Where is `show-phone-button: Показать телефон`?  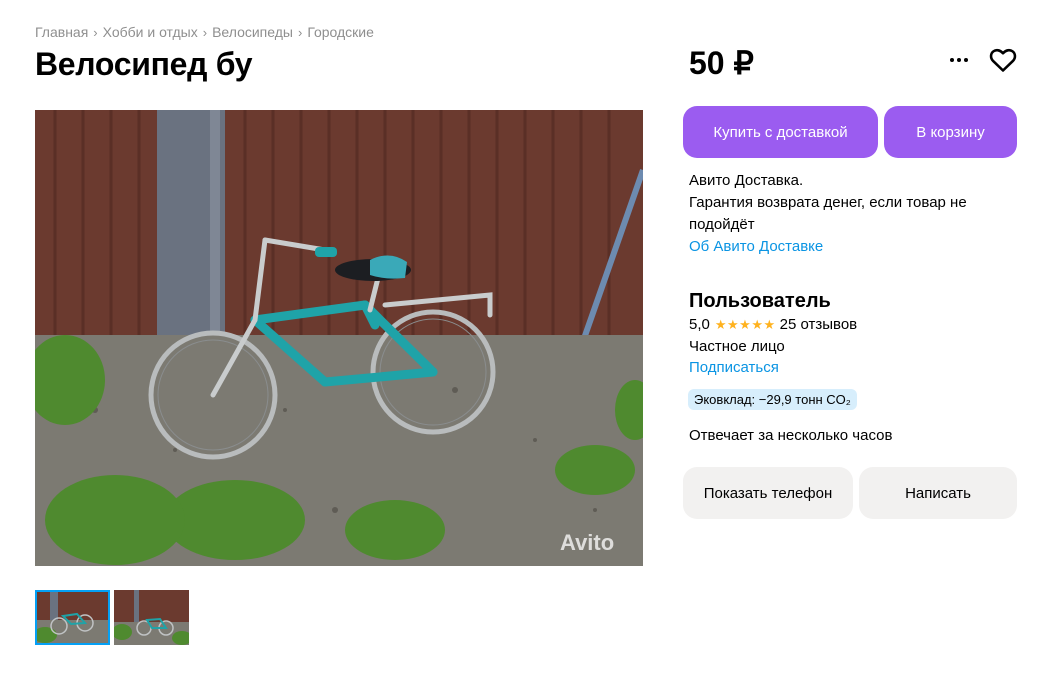
show-phone-button: Показать телефон is located at coordinates (768, 493).